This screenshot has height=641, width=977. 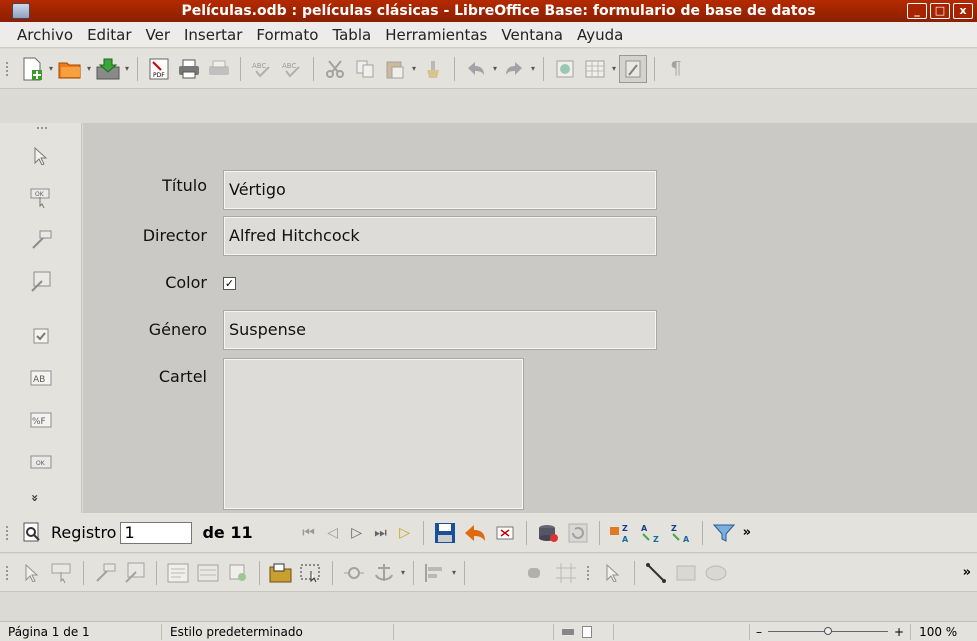 I want to click on zoom-out-button: –, so click(x=759, y=632).